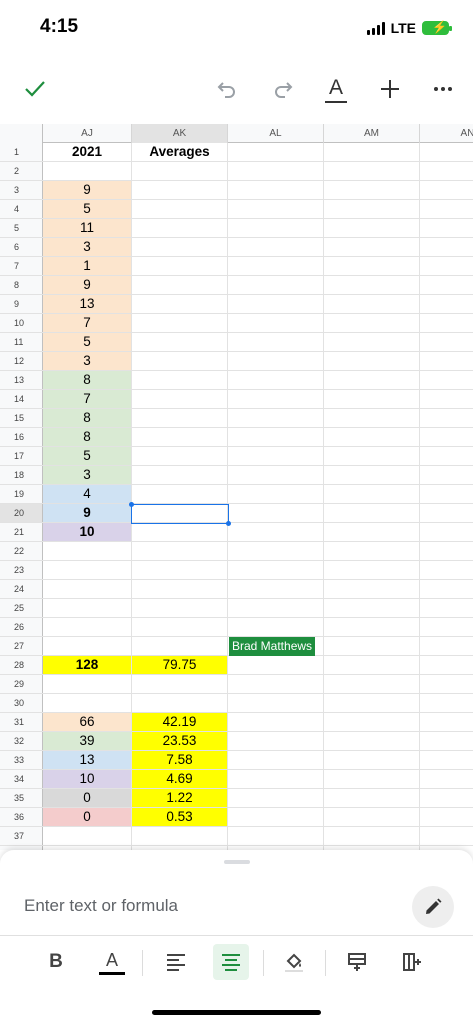 This screenshot has width=473, height=1023. Describe the element at coordinates (21, 817) in the screenshot. I see `row-header: 36` at that location.